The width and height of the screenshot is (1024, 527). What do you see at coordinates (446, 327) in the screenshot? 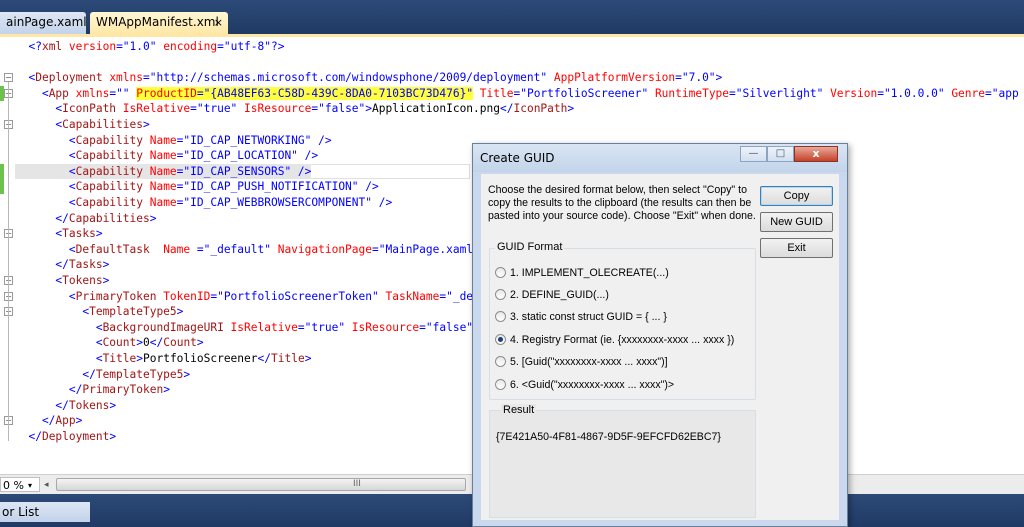
I see `code-token: ="false"` at bounding box center [446, 327].